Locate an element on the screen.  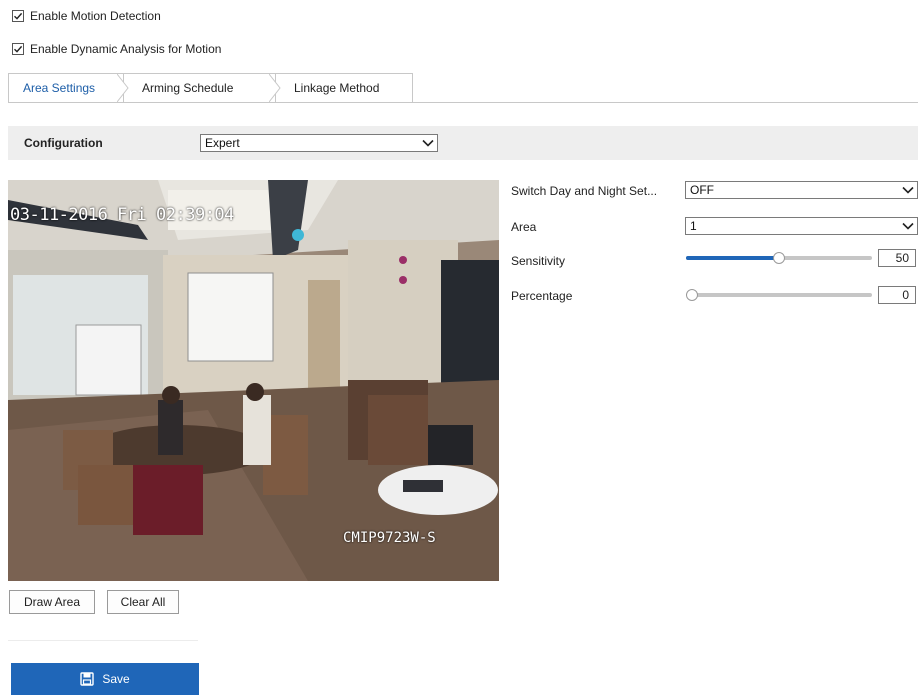
configuration-label: Configuration is located at coordinates (63, 143).